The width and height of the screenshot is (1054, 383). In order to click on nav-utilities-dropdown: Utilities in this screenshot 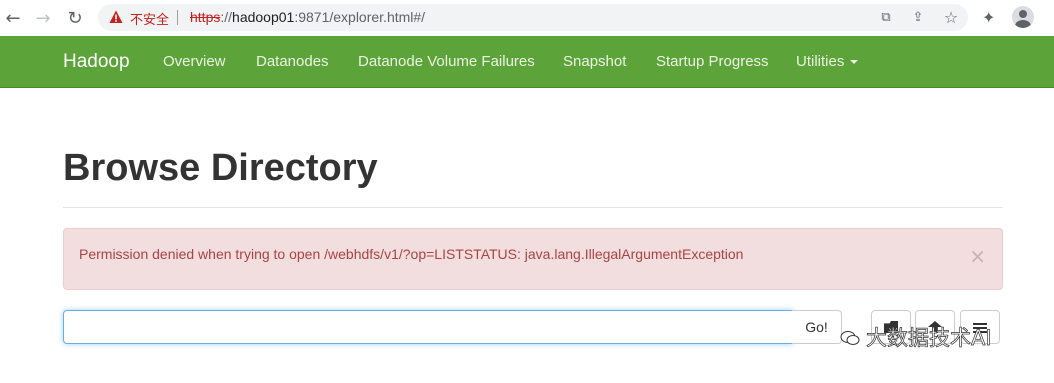, I will do `click(827, 61)`.